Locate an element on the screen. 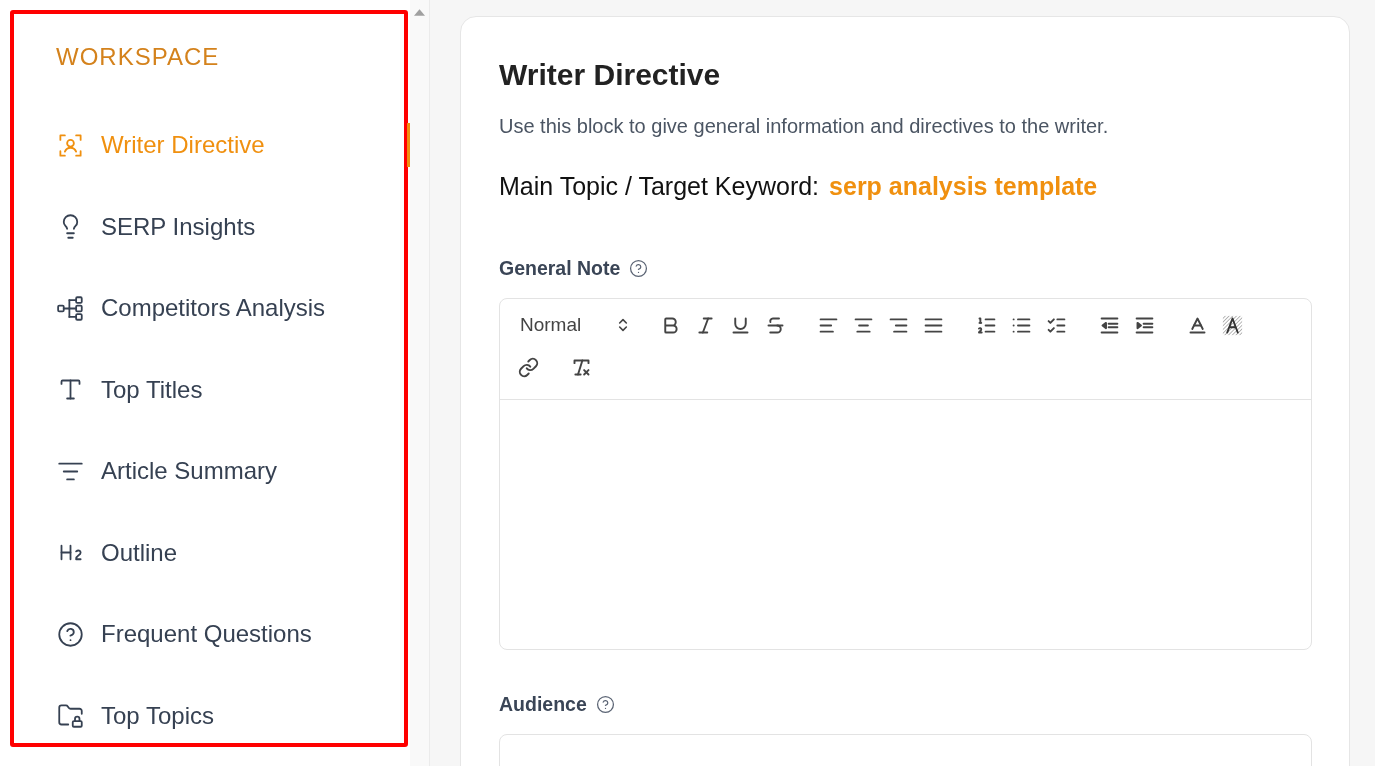  sidebar-item: Frequent Questions is located at coordinates (209, 634).